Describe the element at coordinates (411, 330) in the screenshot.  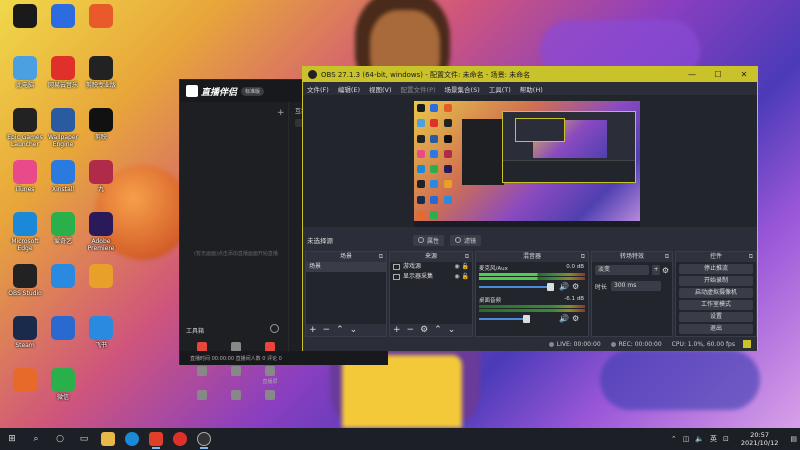
I see `remove-source-icon: −` at that location.